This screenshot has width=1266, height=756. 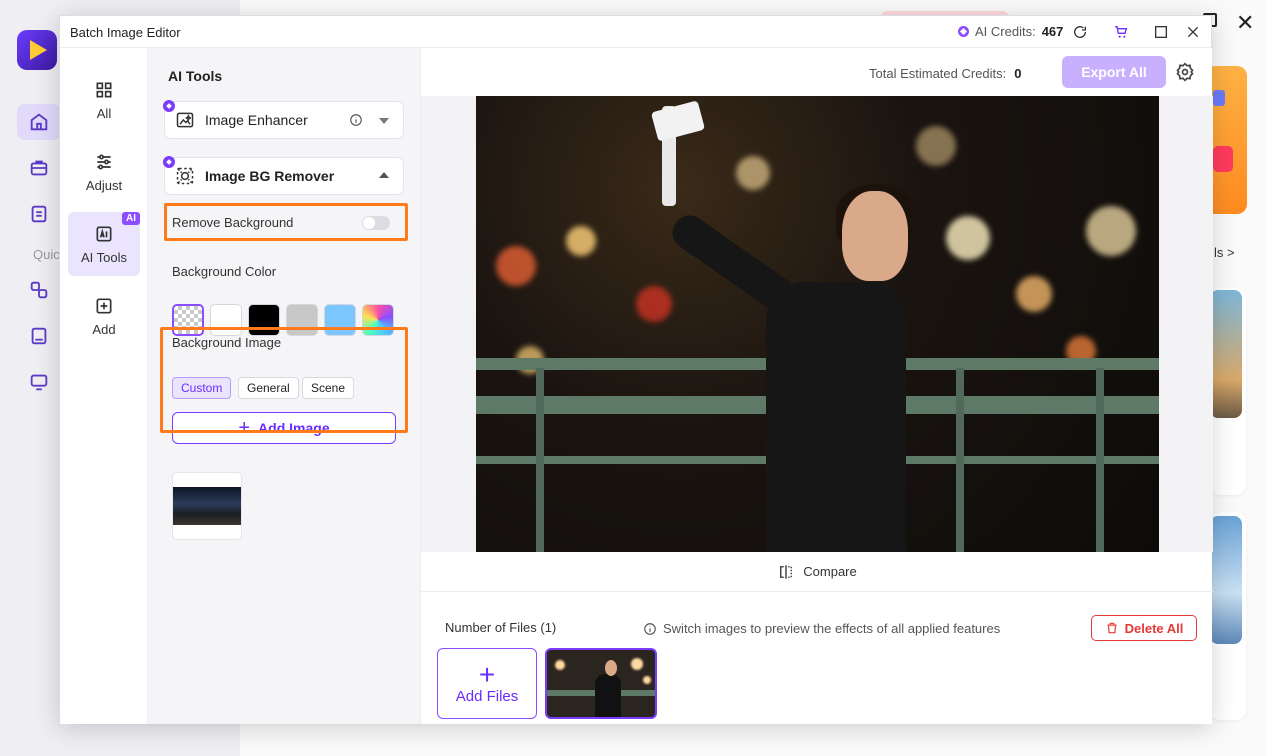 What do you see at coordinates (39, 336) in the screenshot?
I see `edit-doc-icon` at bounding box center [39, 336].